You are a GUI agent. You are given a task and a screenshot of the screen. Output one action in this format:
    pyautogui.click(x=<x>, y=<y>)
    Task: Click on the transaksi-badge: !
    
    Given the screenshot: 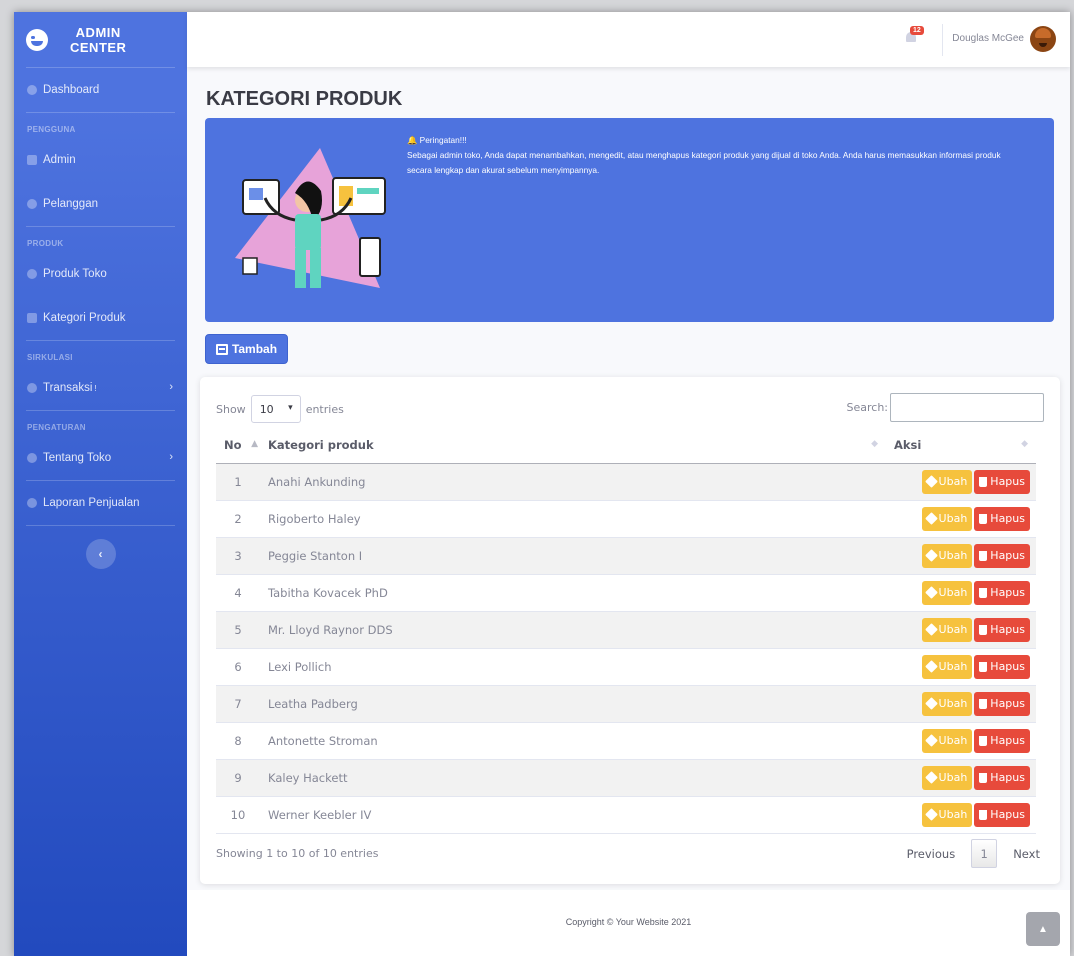 What is the action you would take?
    pyautogui.click(x=95, y=388)
    